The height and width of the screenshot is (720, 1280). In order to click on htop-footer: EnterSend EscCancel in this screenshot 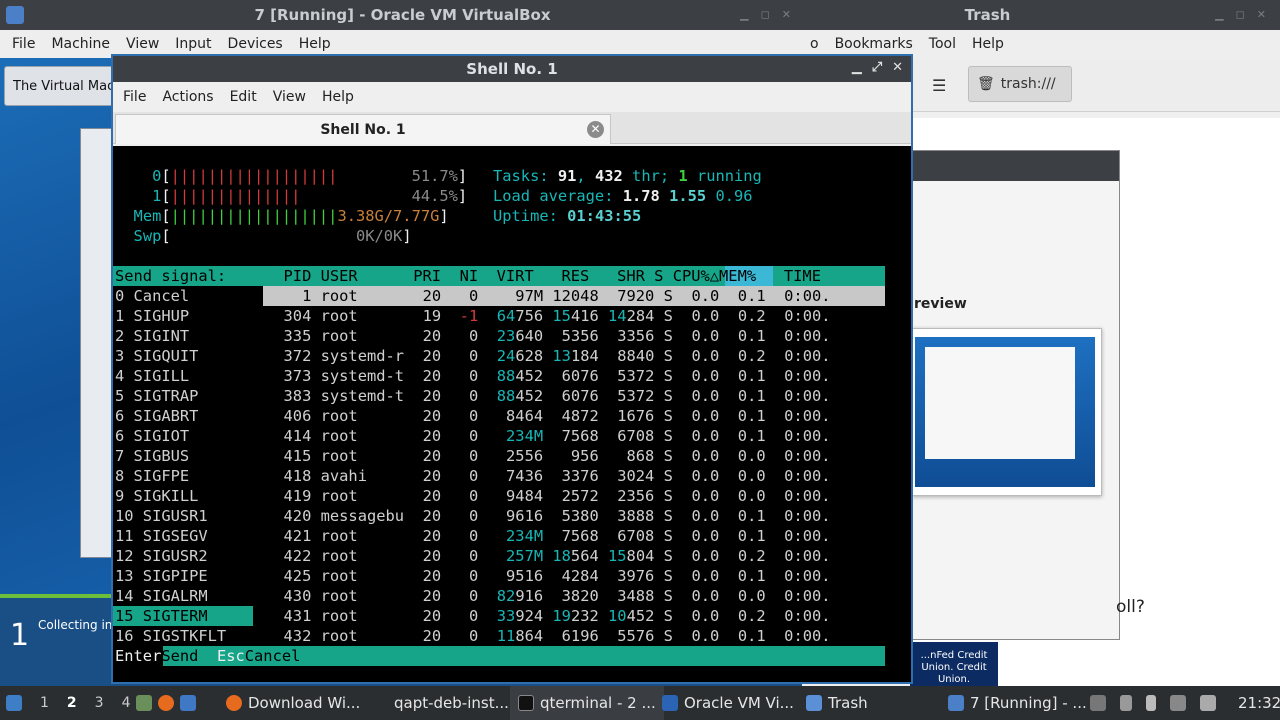, I will do `click(207, 656)`.